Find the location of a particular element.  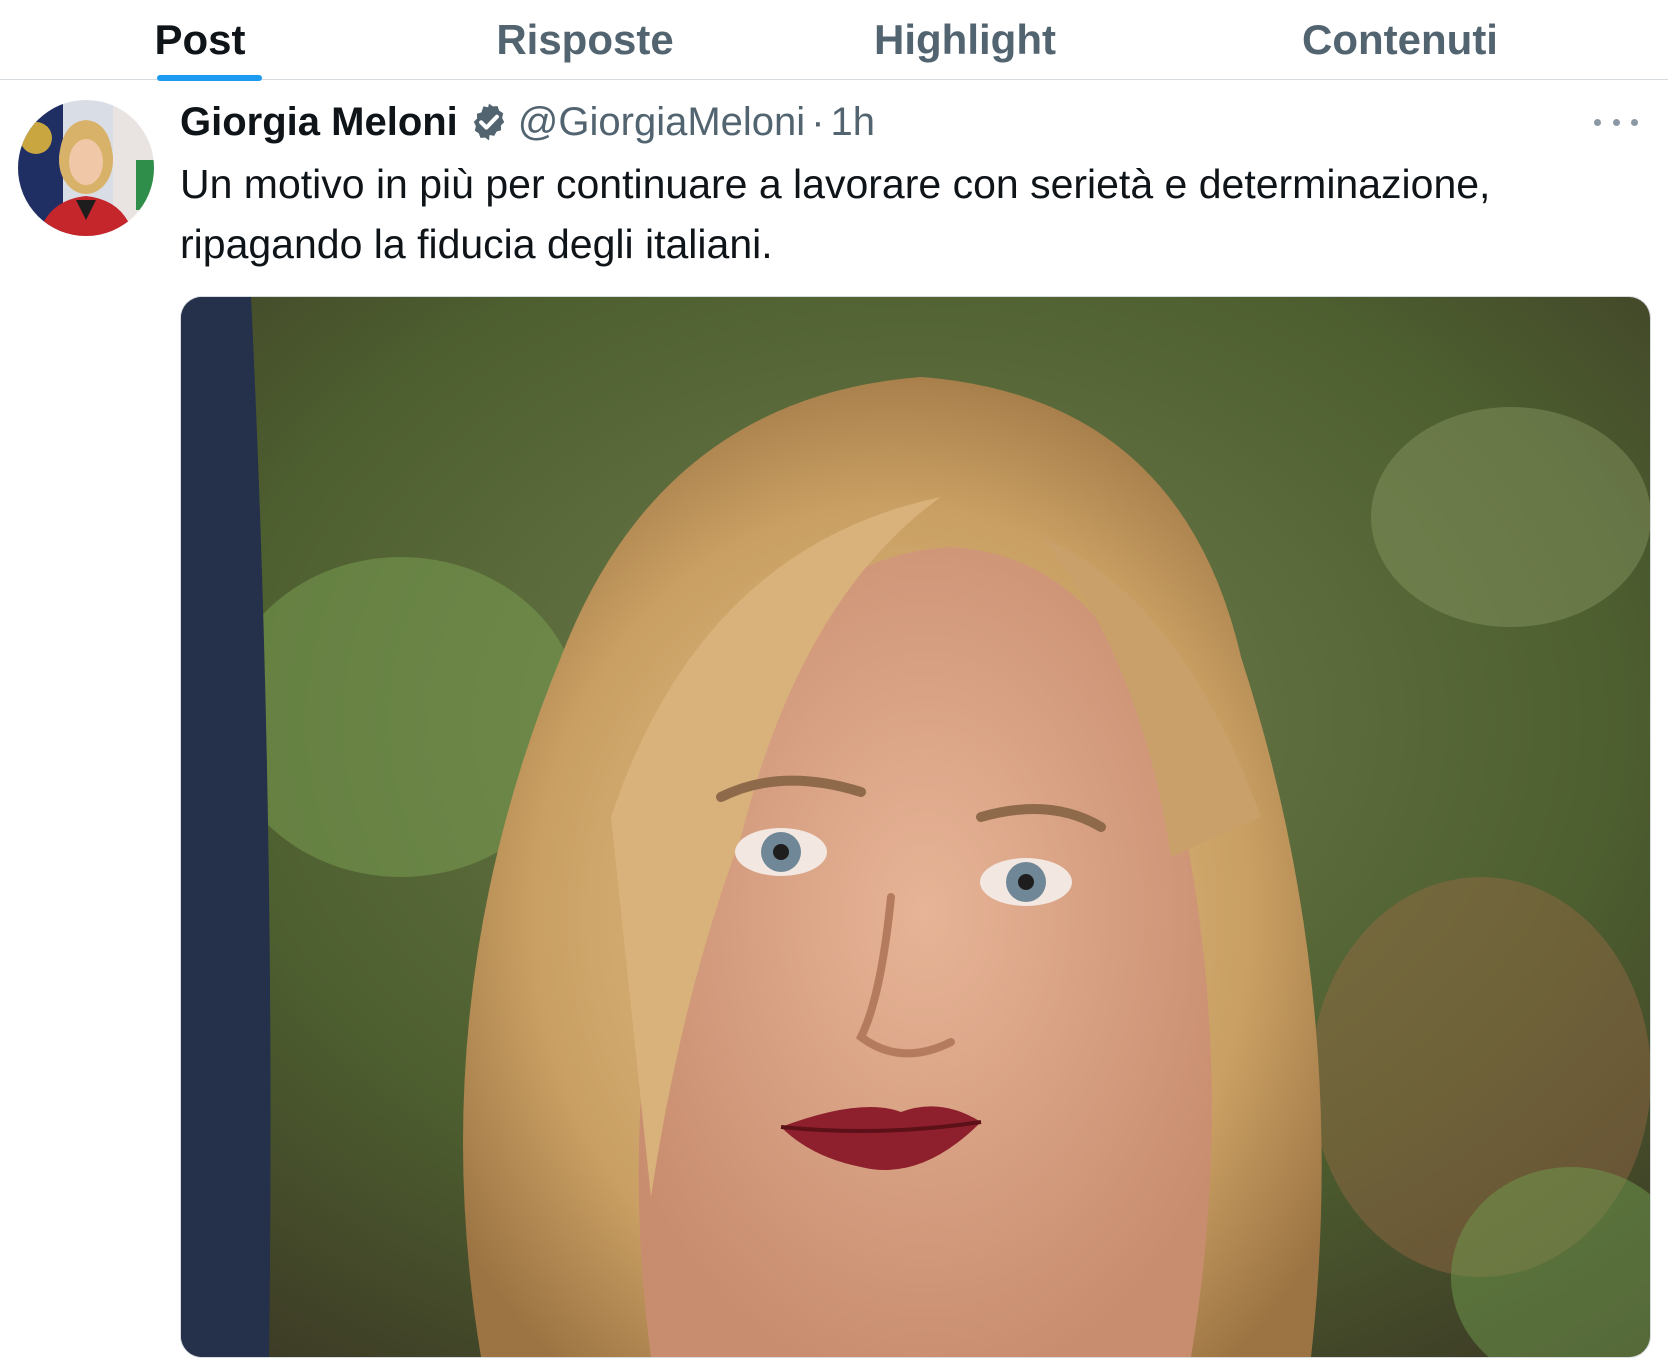

avatar-photo is located at coordinates (86, 168).